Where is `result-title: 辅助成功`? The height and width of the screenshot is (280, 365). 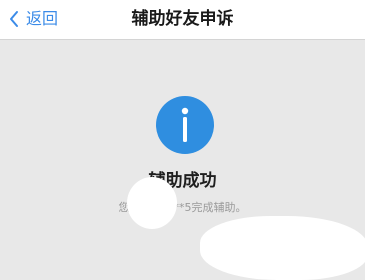
result-title: 辅助成功 is located at coordinates (182, 181).